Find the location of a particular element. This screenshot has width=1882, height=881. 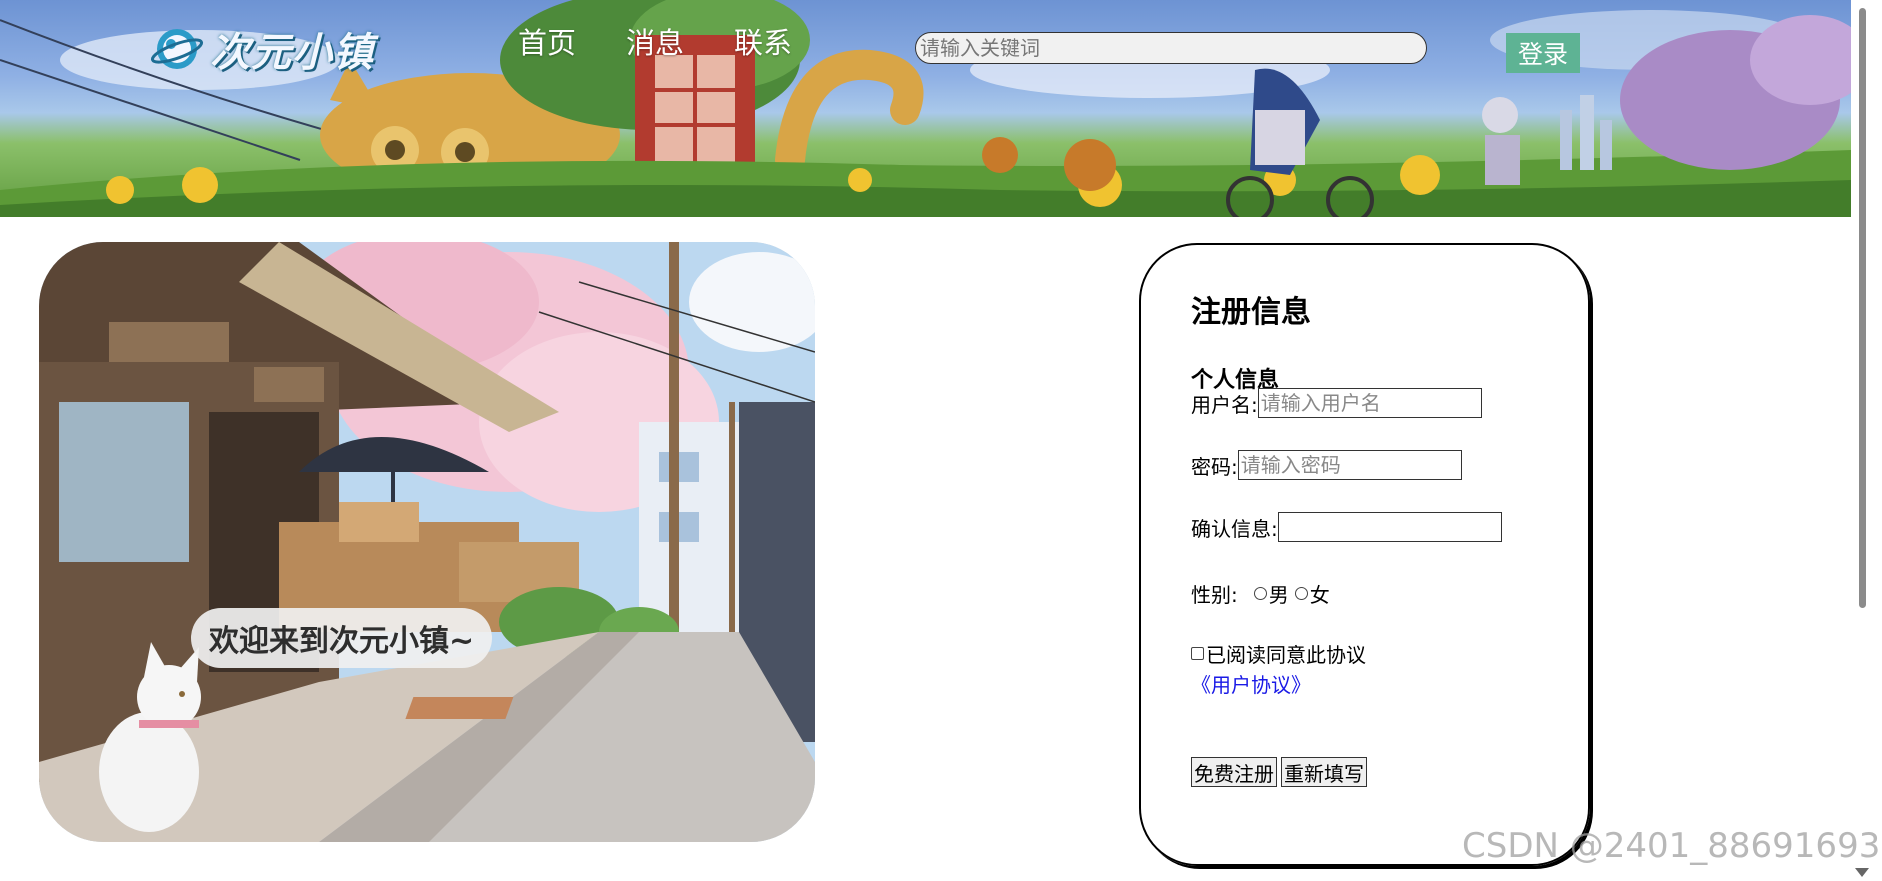

register-button: 免费注册 is located at coordinates (1234, 772).